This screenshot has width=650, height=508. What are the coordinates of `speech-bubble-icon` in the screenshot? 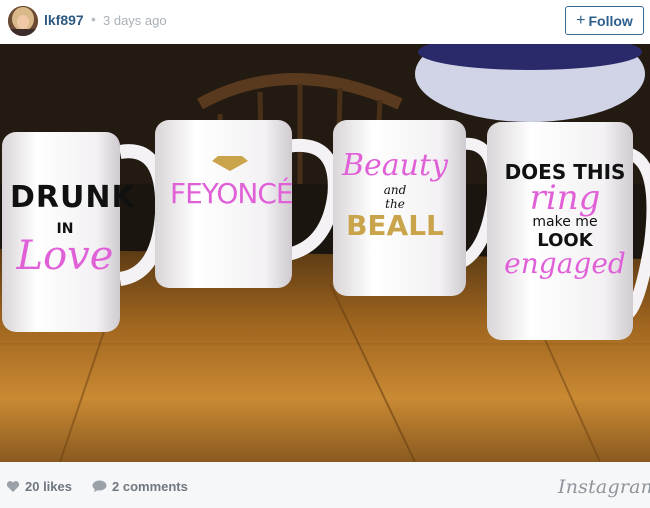 It's located at (99, 486).